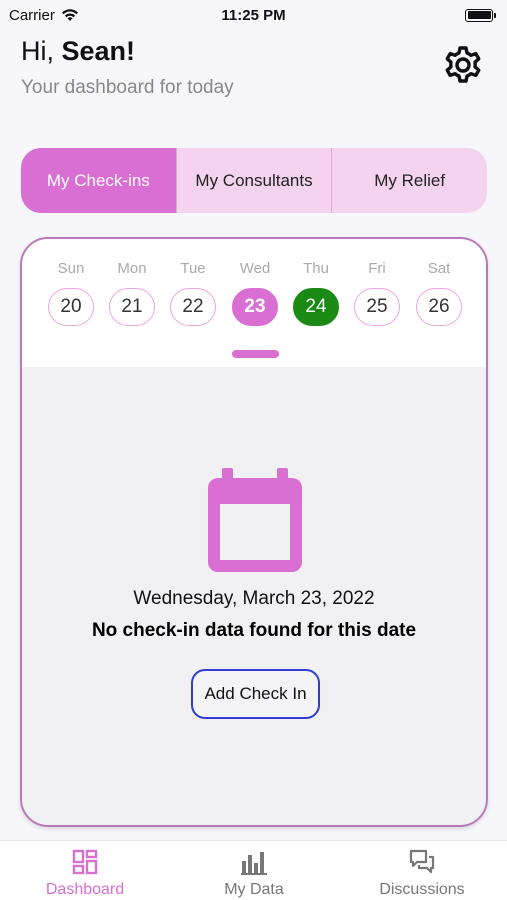 This screenshot has height=900, width=507. I want to click on date-circle-today: 24, so click(316, 307).